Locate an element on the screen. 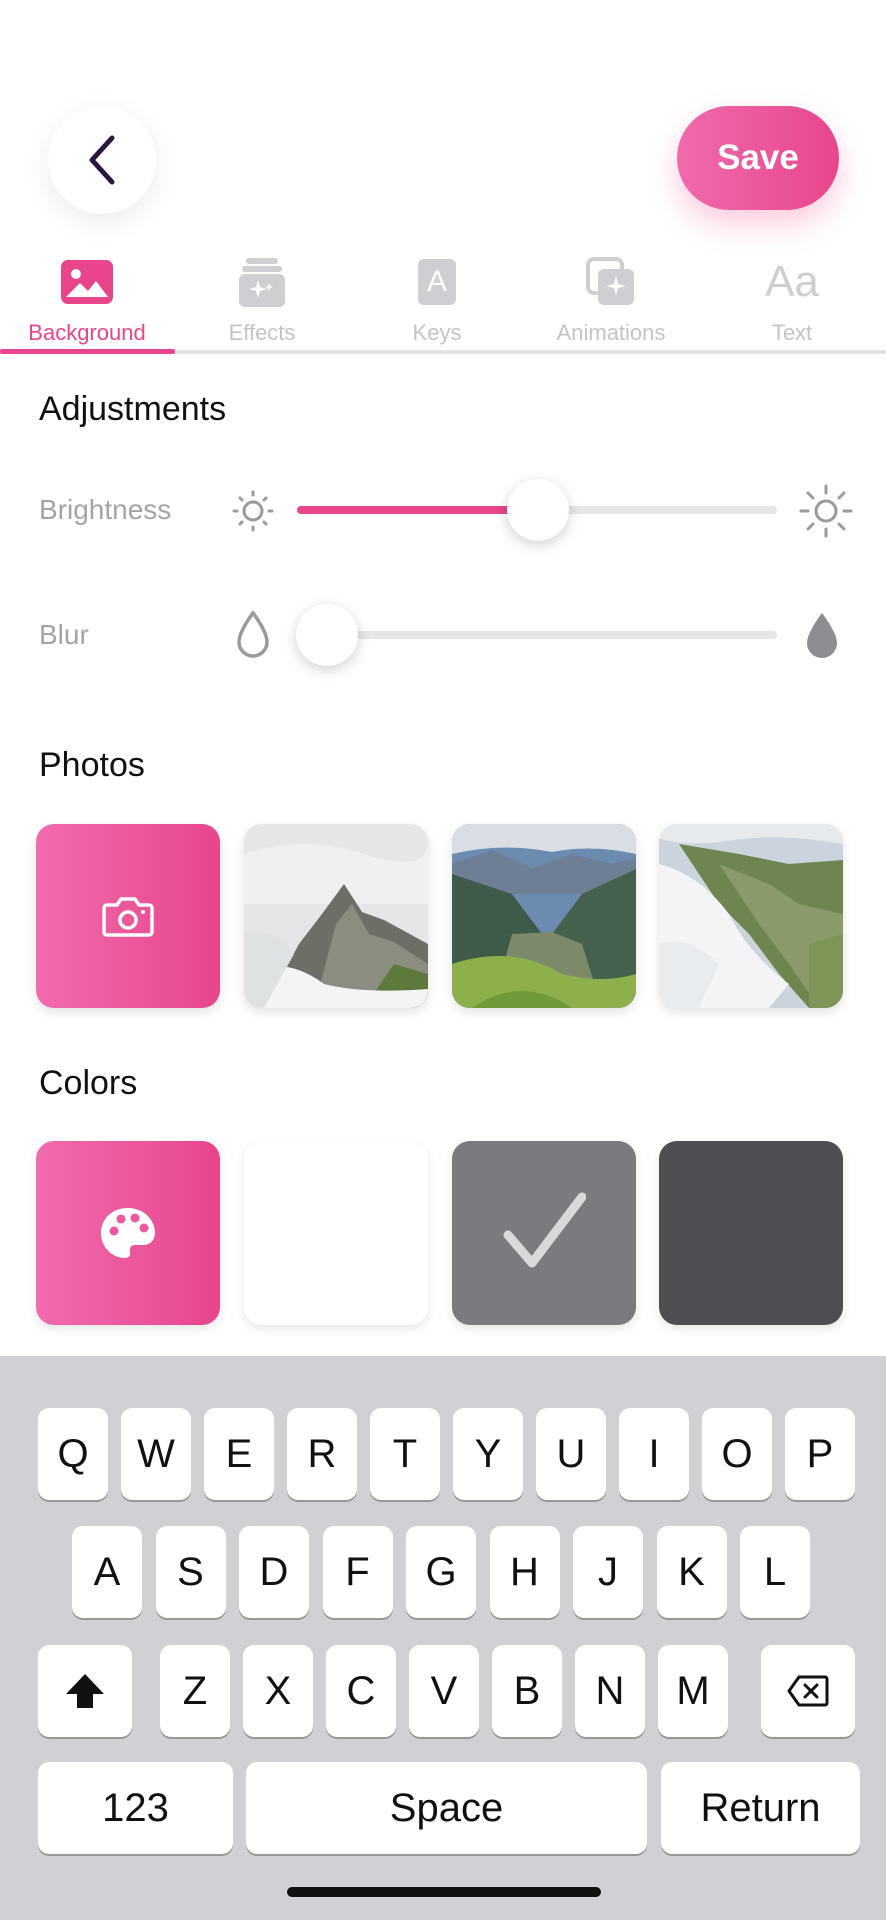 This screenshot has height=1920, width=886. effects-icon is located at coordinates (262, 282).